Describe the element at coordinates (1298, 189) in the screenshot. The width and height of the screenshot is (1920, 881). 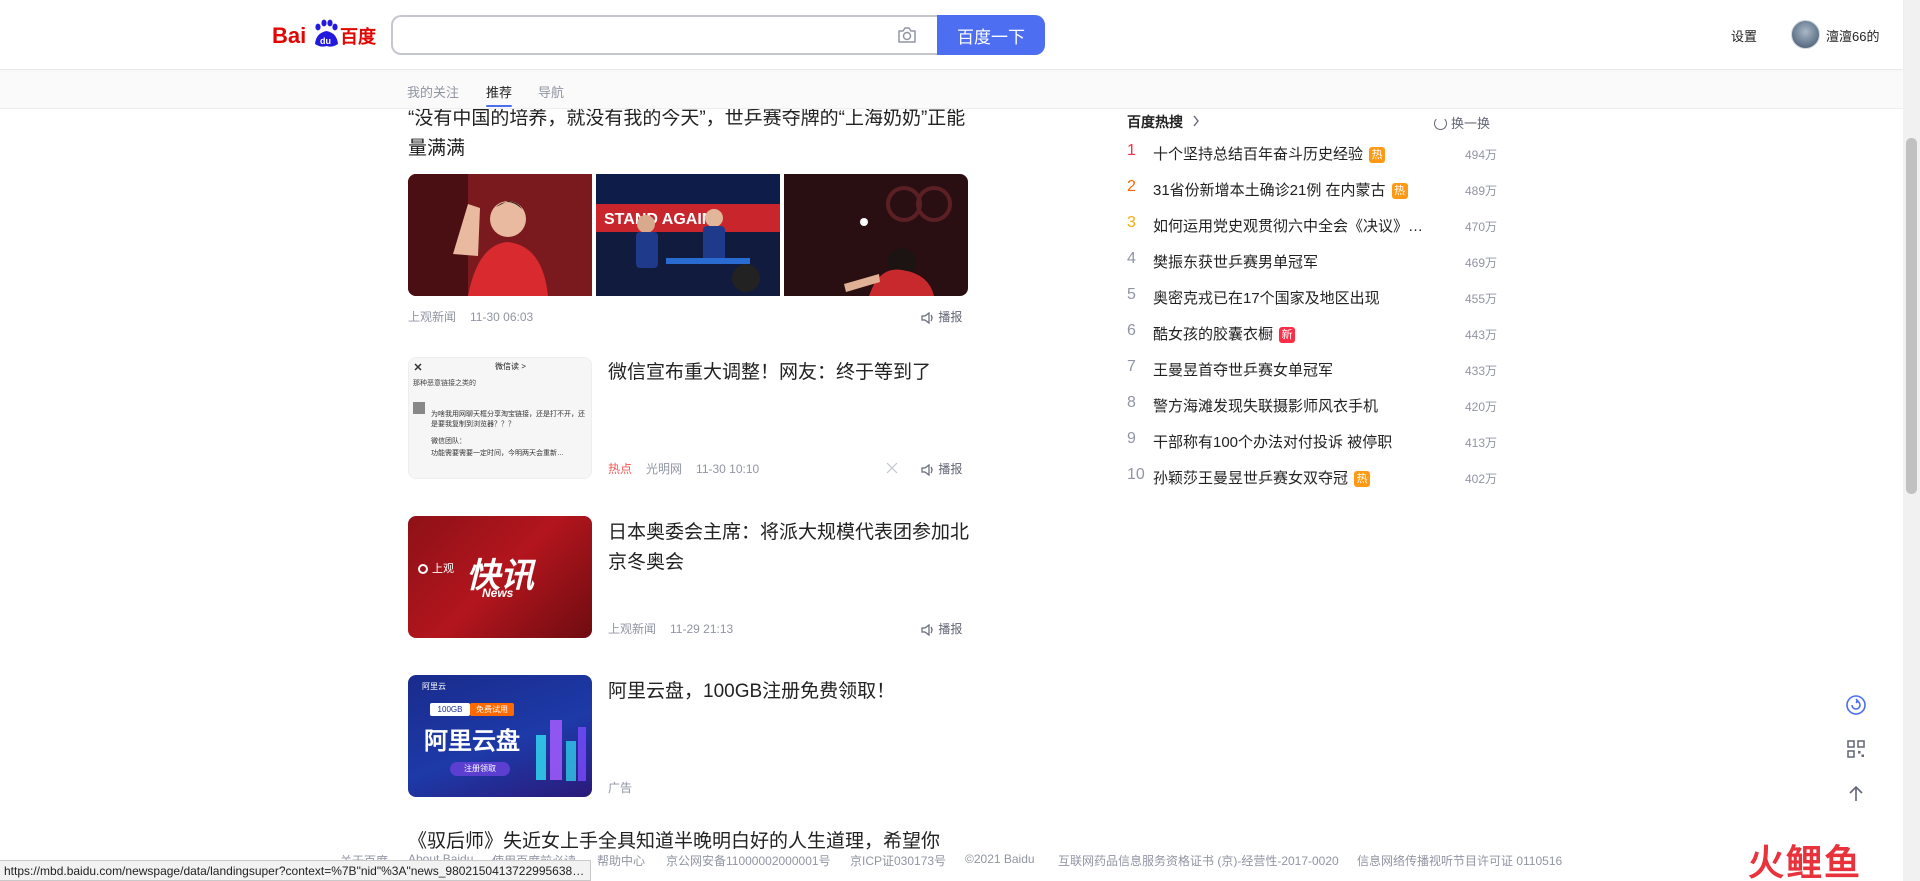
I see `hot-title: 31省份新增本土确诊21例 在内蒙古热` at that location.